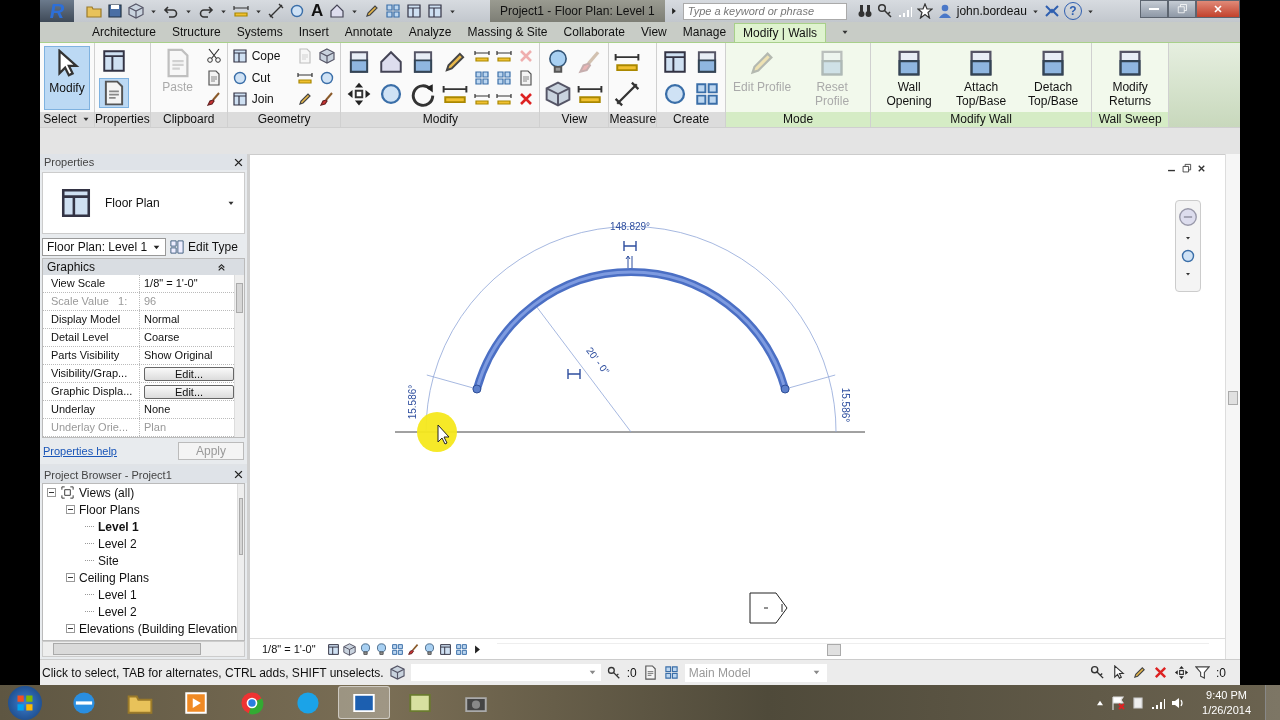  Describe the element at coordinates (650, 673) in the screenshot. I see `doc-icon` at that location.